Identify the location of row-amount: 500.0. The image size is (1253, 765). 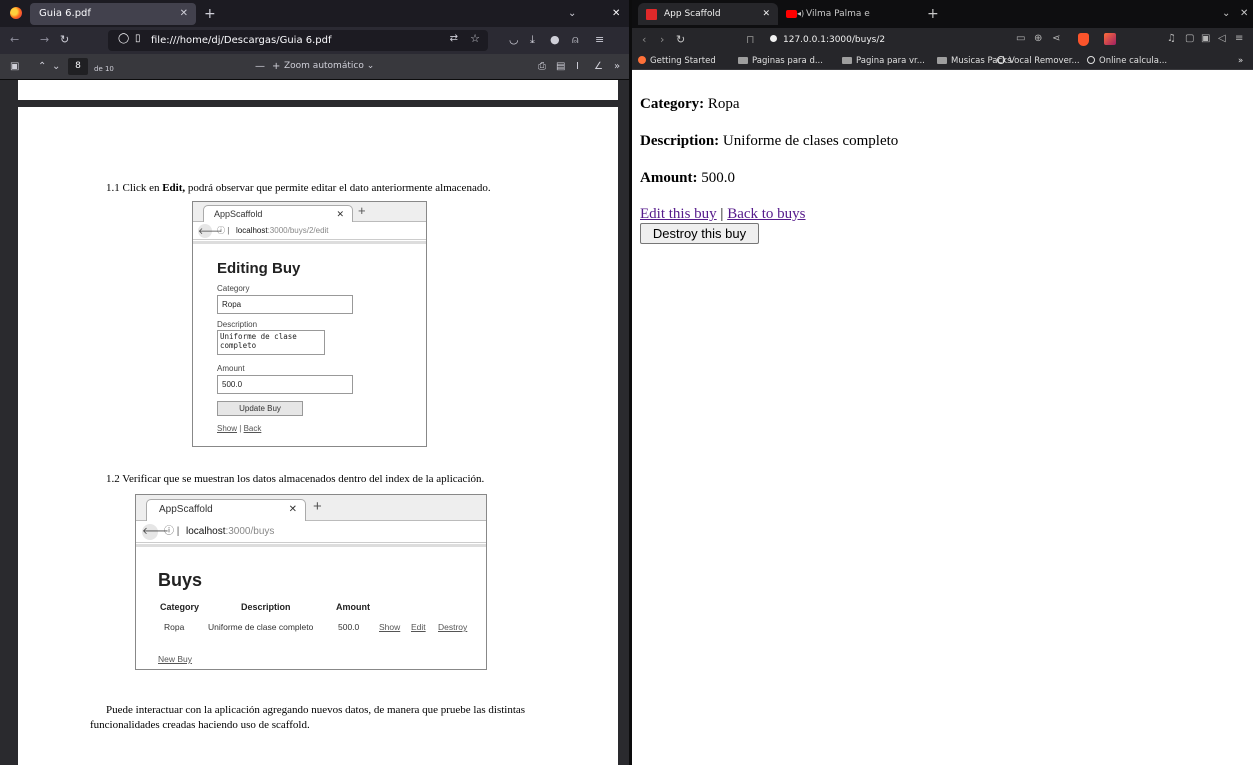
(349, 627).